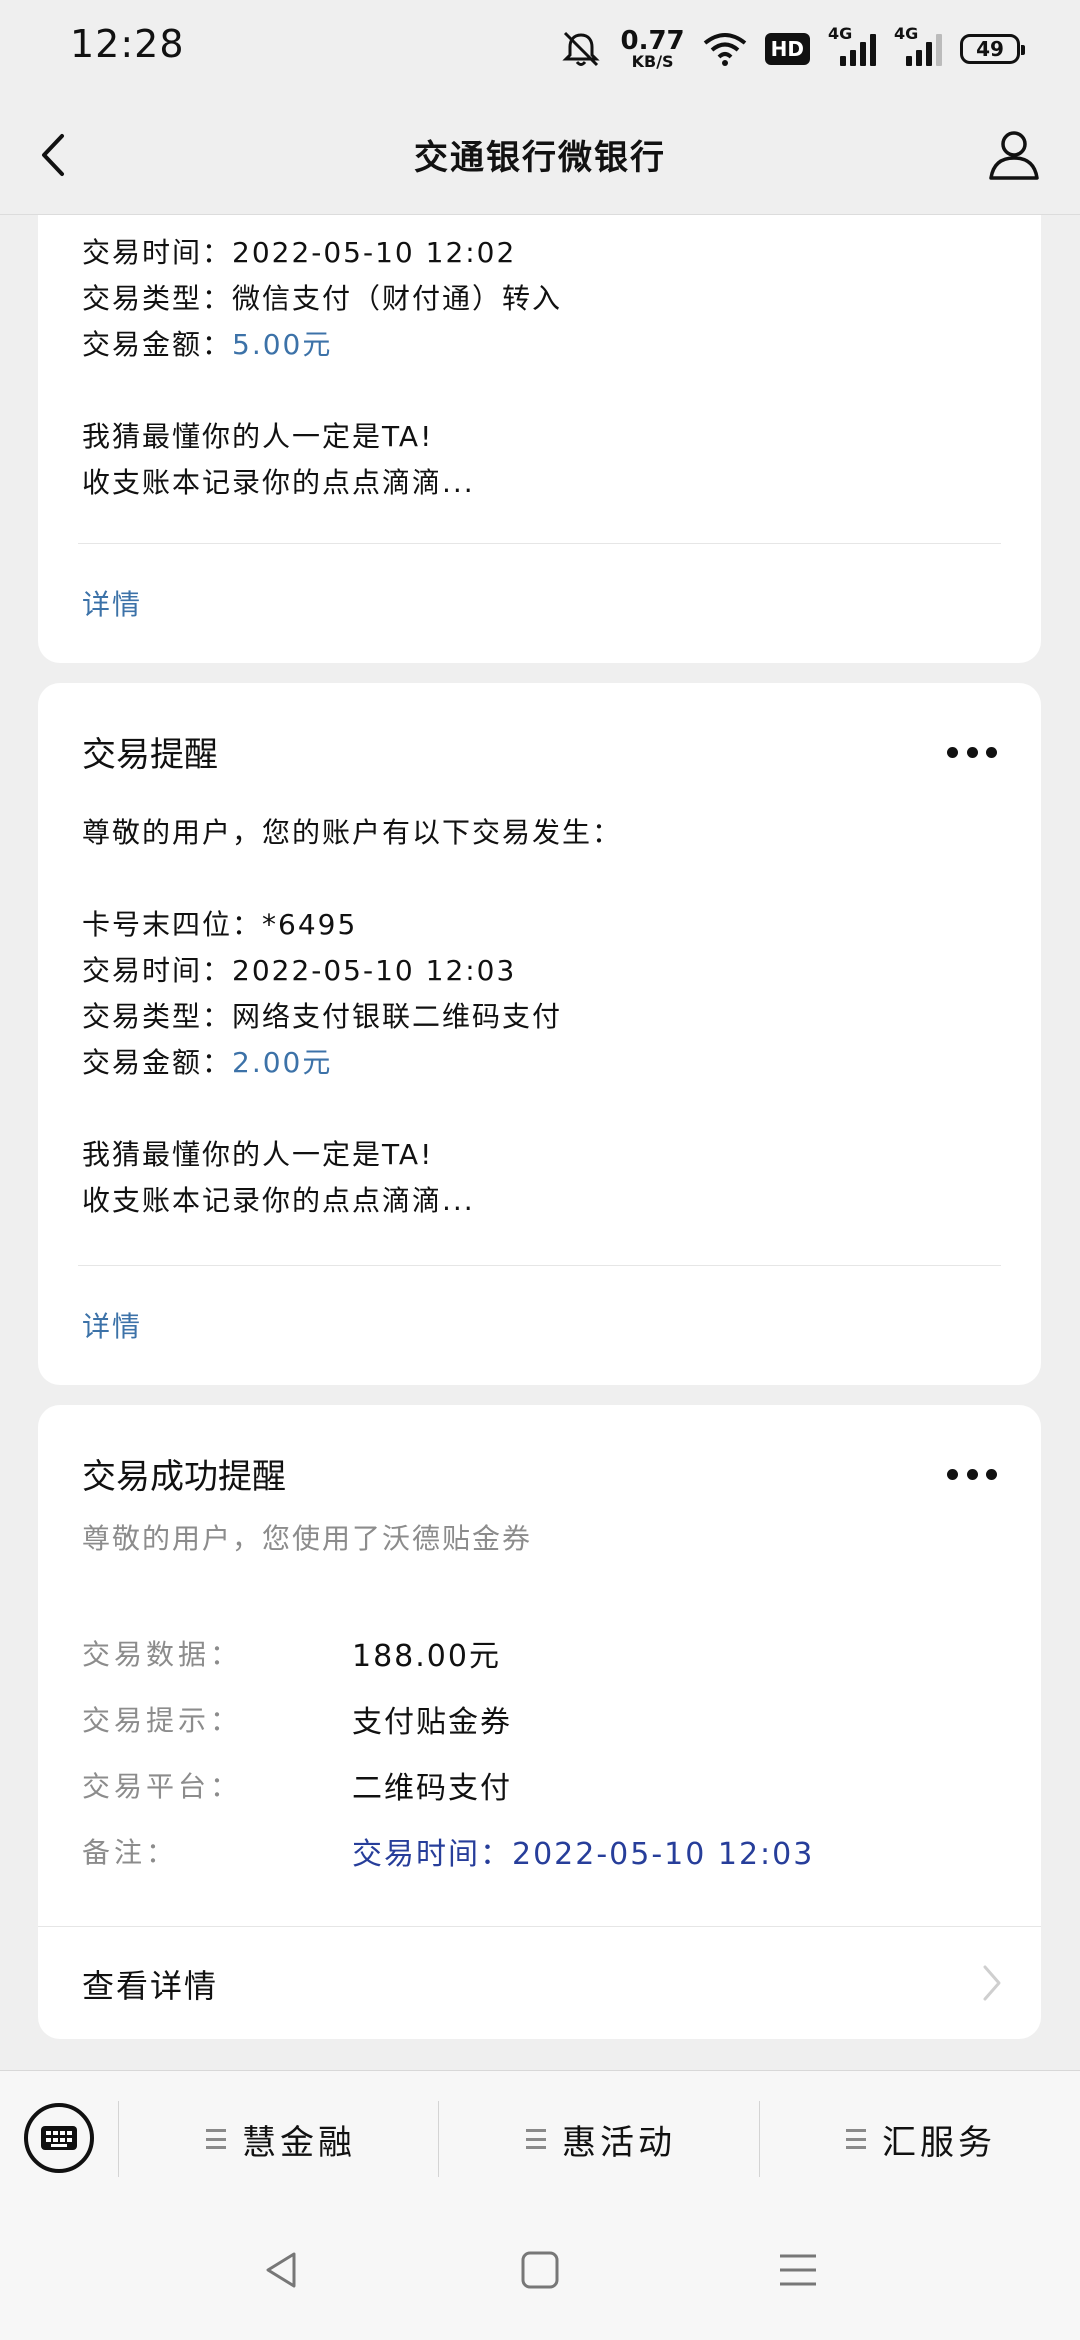 This screenshot has height=2340, width=1080. What do you see at coordinates (972, 1474) in the screenshot?
I see `card3-more-icon` at bounding box center [972, 1474].